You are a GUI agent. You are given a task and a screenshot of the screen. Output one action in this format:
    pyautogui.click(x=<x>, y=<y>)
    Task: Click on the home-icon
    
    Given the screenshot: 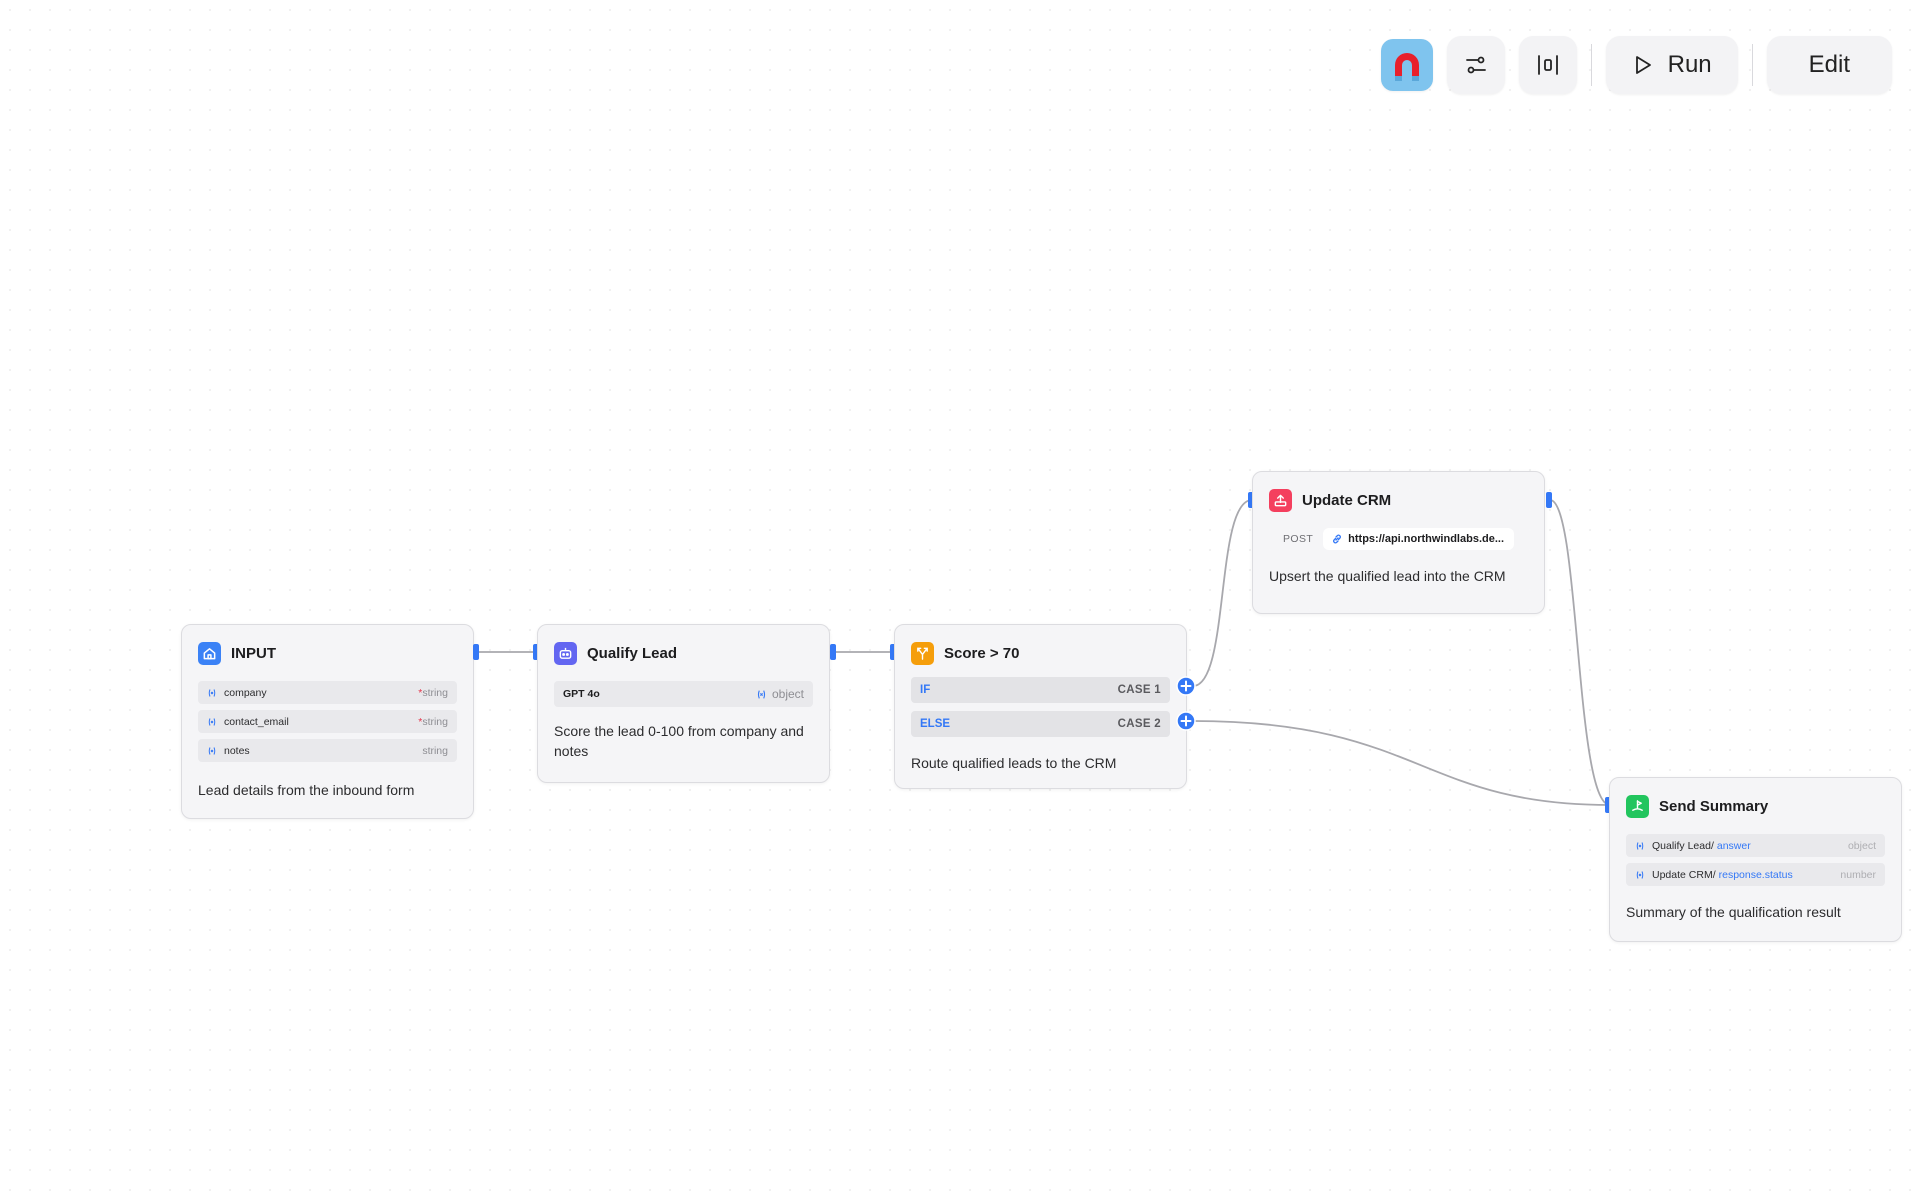 What is the action you would take?
    pyautogui.click(x=209, y=653)
    